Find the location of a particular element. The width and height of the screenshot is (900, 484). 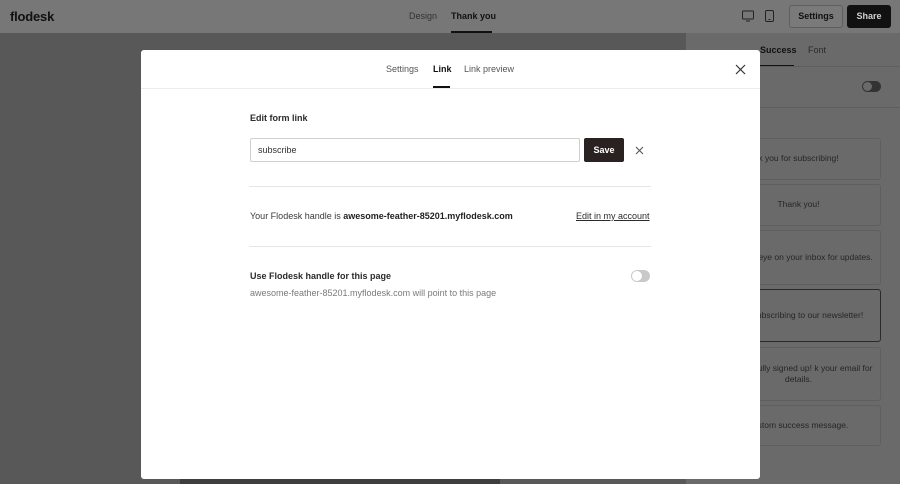

clear-icon is located at coordinates (639, 150).